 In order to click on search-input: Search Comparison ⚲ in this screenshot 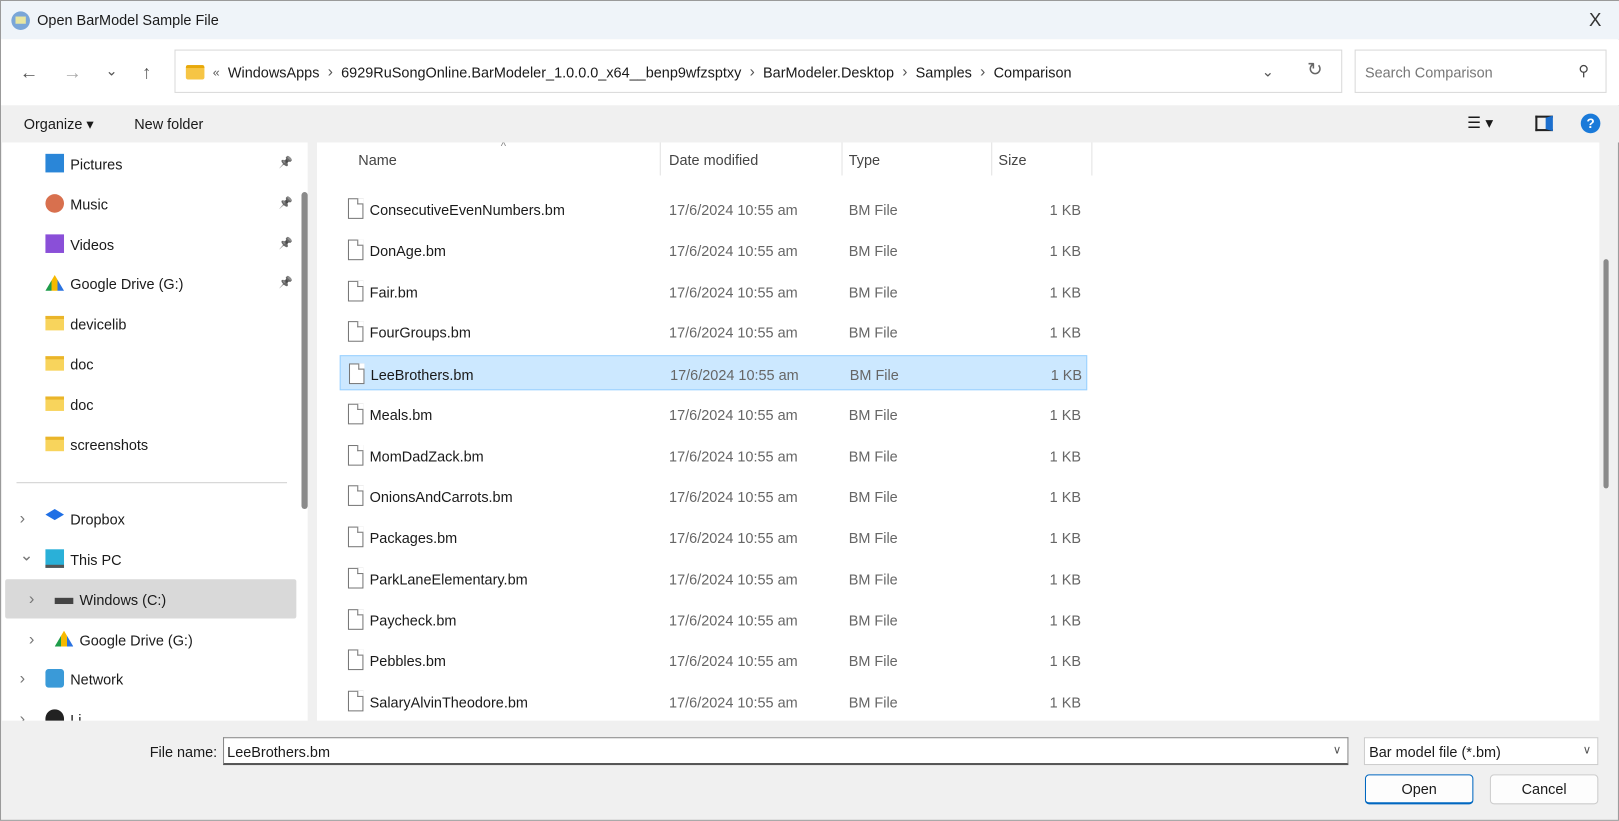, I will do `click(1480, 71)`.